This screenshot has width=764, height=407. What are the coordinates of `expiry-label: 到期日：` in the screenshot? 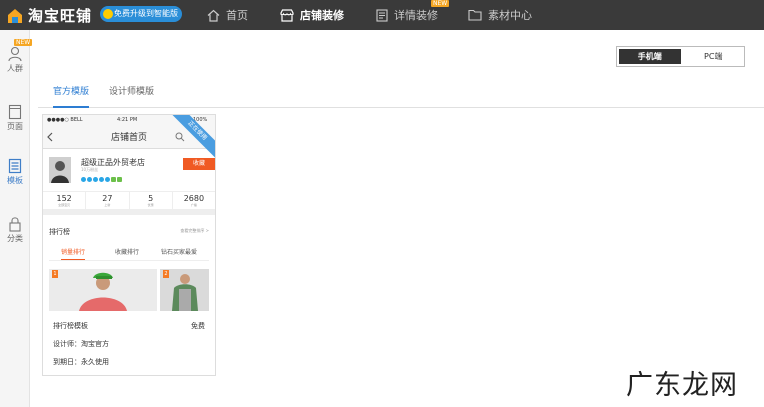 It's located at (67, 362).